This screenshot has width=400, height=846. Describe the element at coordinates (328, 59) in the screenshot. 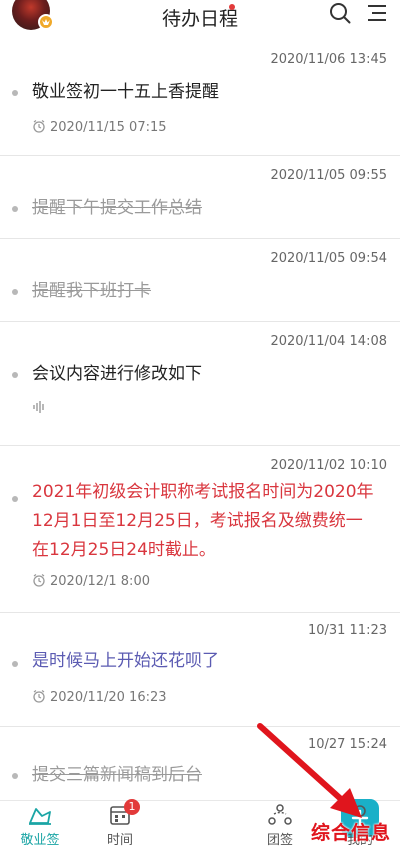

I see `item-timestamp: 2020/11/06 13:45` at that location.